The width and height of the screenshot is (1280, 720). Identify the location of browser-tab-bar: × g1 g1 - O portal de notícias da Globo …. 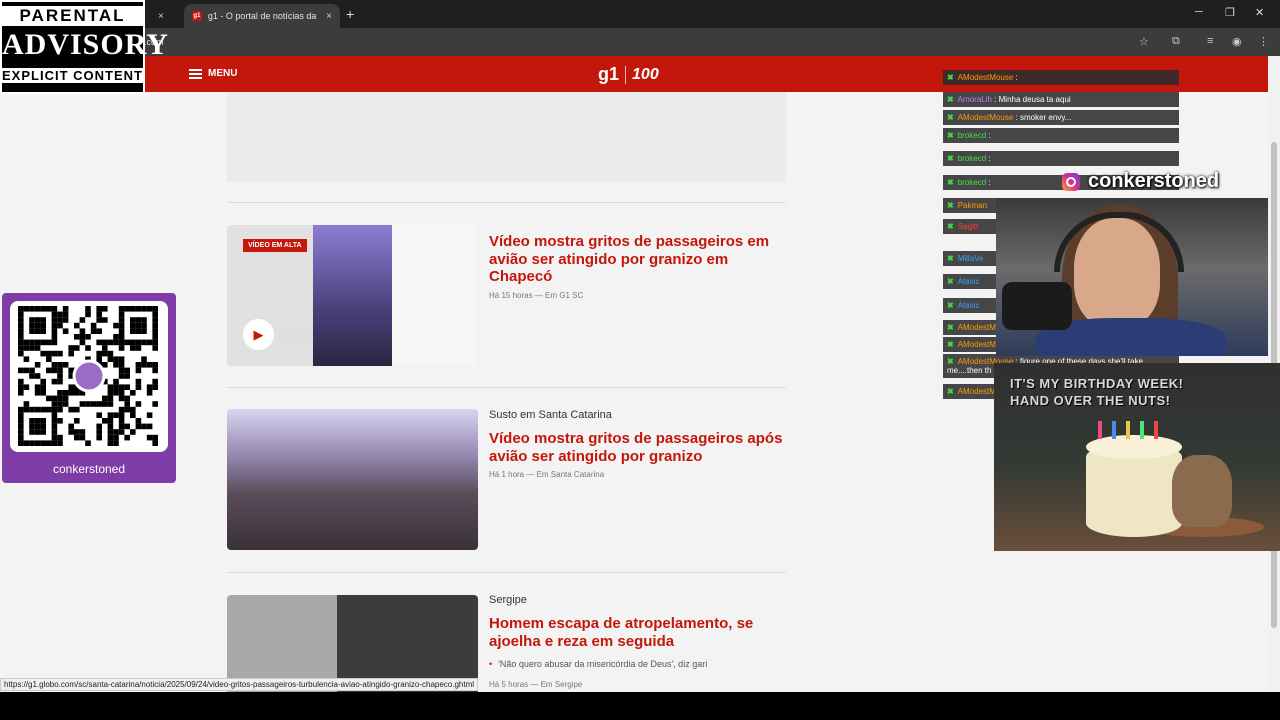
(640, 14).